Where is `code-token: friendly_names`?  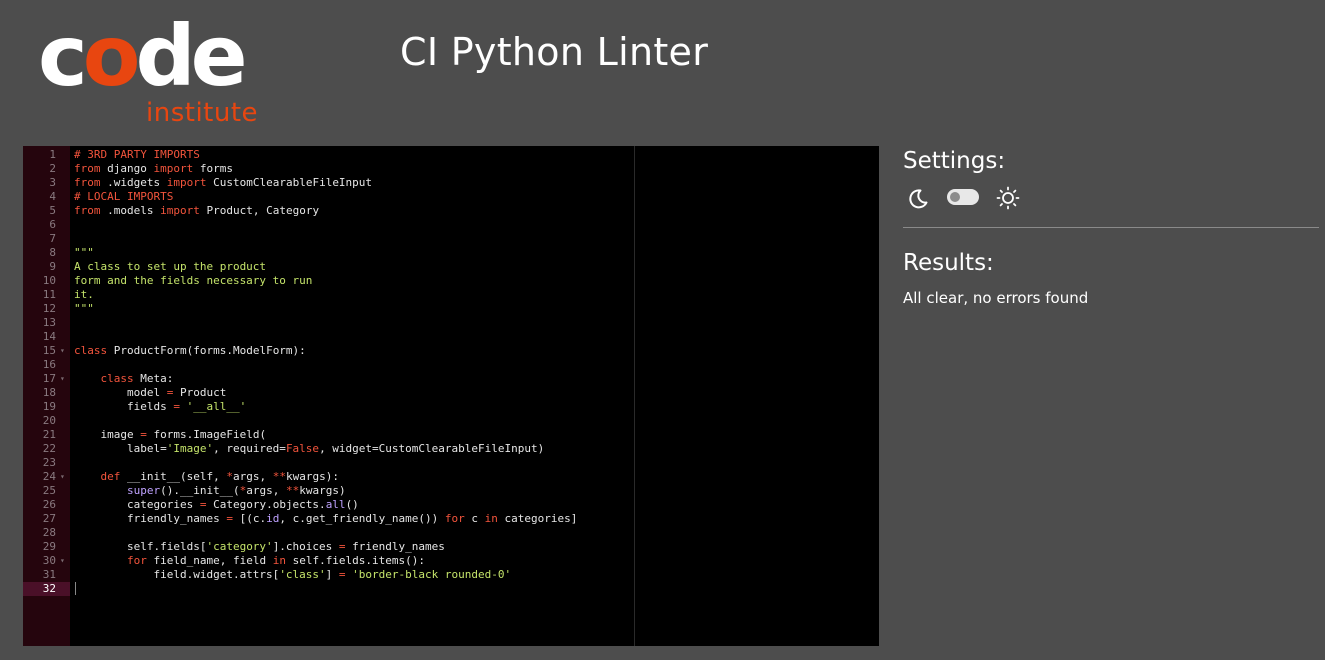
code-token: friendly_names is located at coordinates (395, 546).